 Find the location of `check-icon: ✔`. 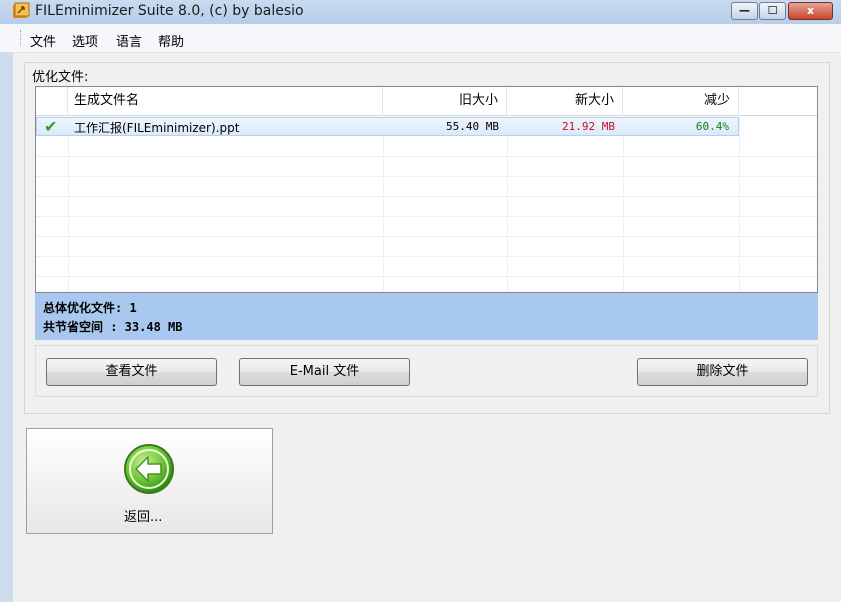

check-icon: ✔ is located at coordinates (51, 126).